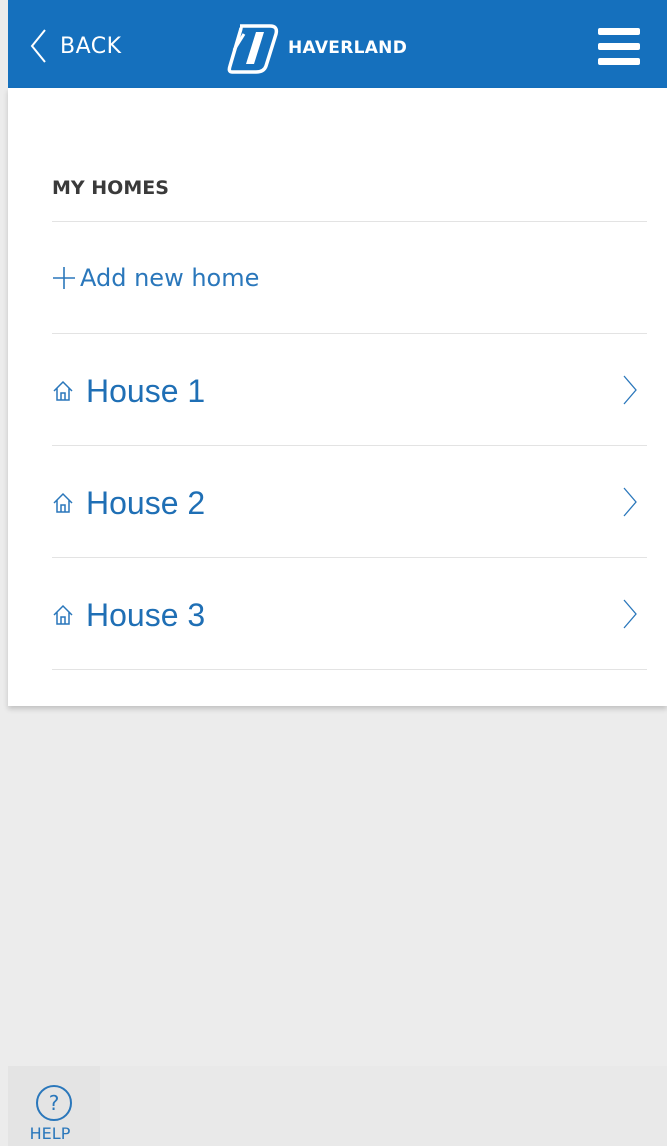 The width and height of the screenshot is (667, 1146). Describe the element at coordinates (253, 49) in the screenshot. I see `haverland-logo-icon` at that location.